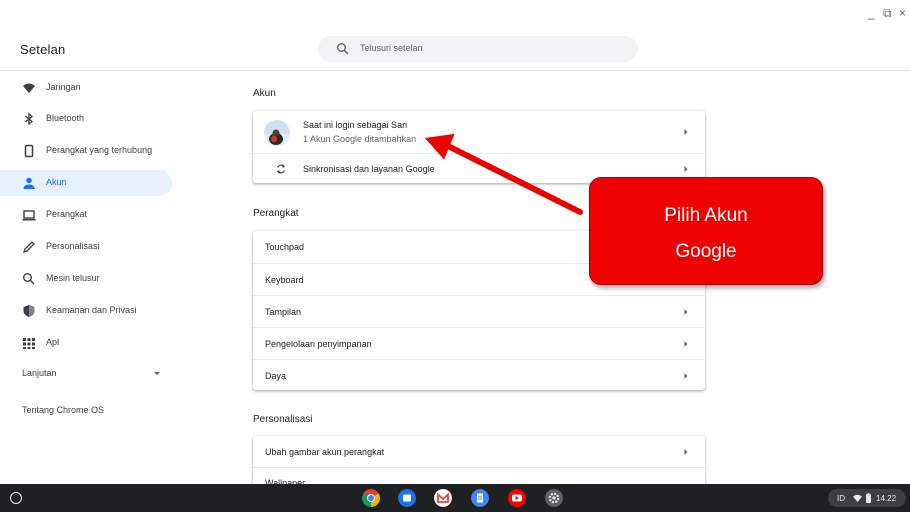  I want to click on shelf: ID 14.22, so click(455, 498).